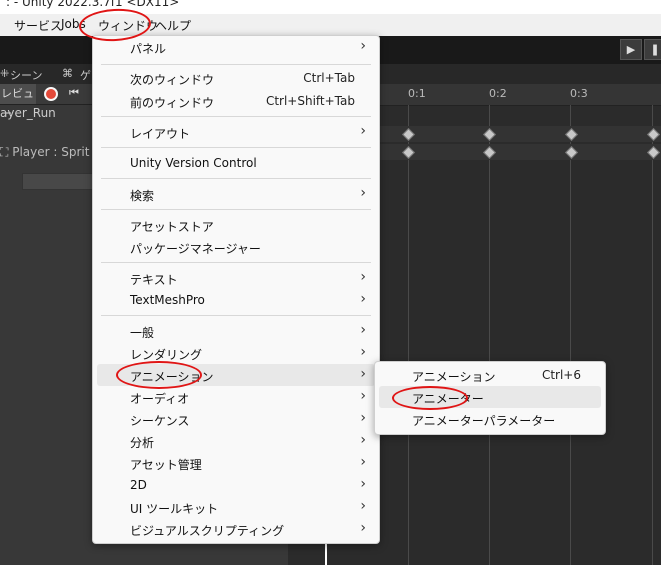 The image size is (661, 565). Describe the element at coordinates (51, 152) in the screenshot. I see `property-label: Player : Sprit` at that location.